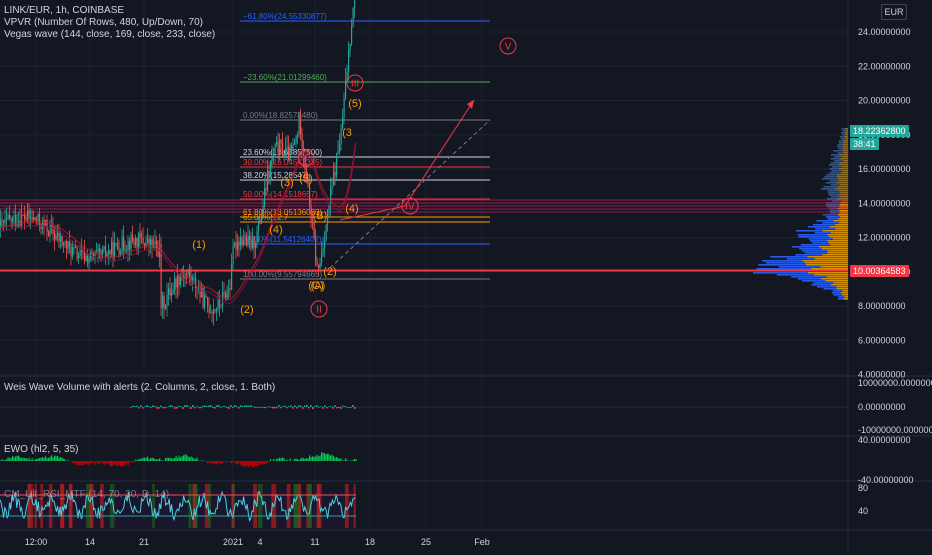  Describe the element at coordinates (439, 153) in the screenshot. I see `projection-arrow-line` at that location.